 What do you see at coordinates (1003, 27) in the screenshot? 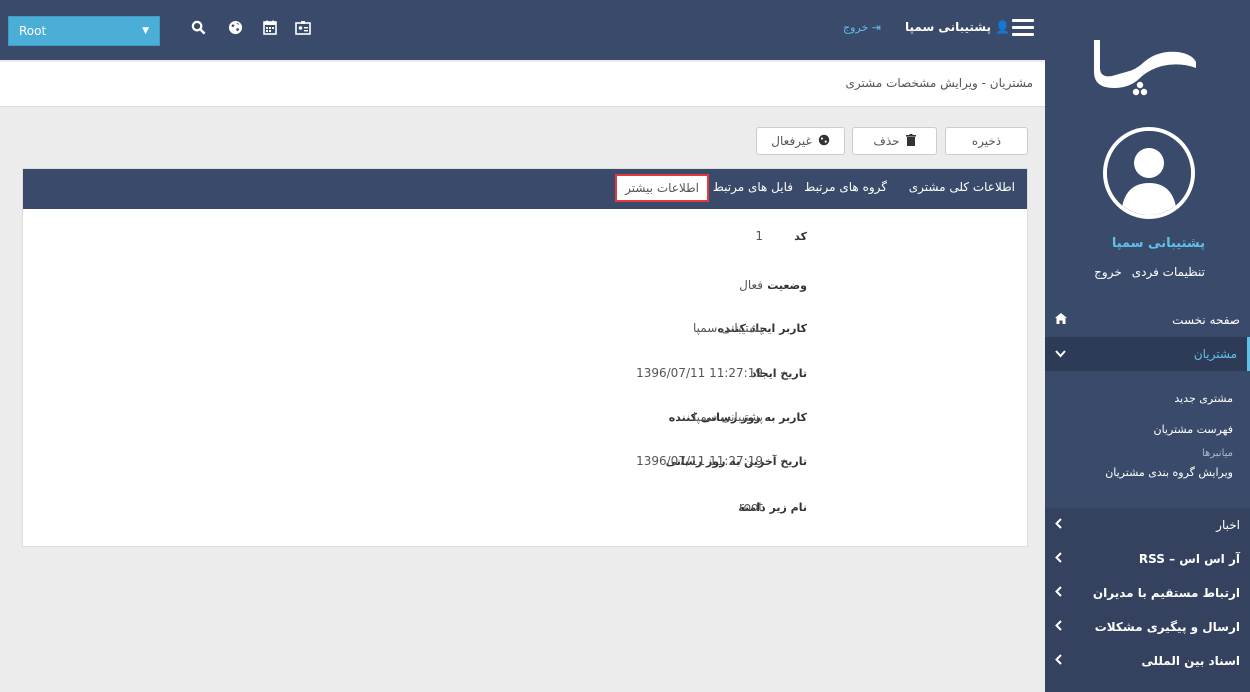
I see `user-icon: 👤` at bounding box center [1003, 27].